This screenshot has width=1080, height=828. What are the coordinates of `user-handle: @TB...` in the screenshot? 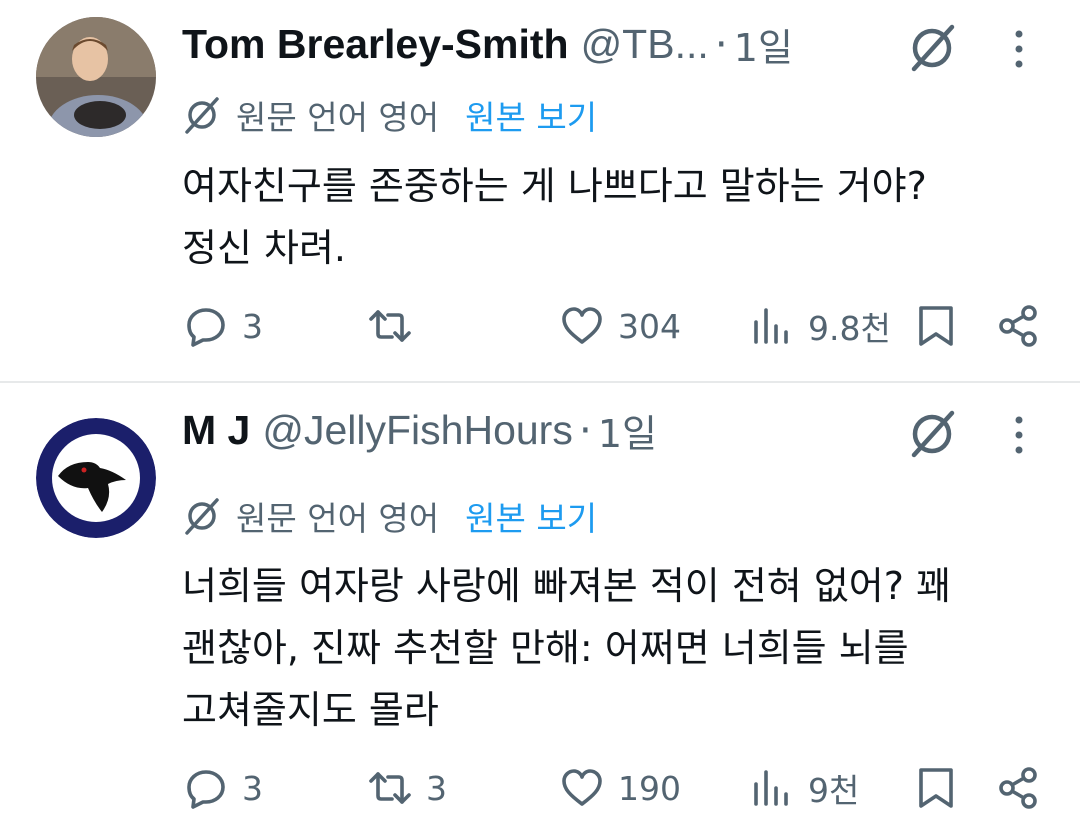 It's located at (645, 44).